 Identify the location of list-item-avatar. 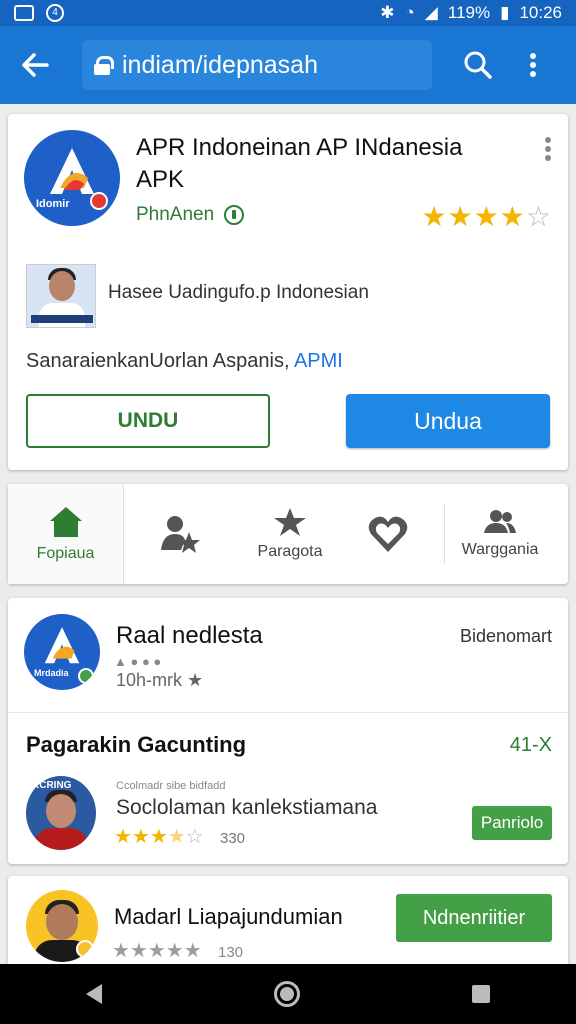
(62, 926).